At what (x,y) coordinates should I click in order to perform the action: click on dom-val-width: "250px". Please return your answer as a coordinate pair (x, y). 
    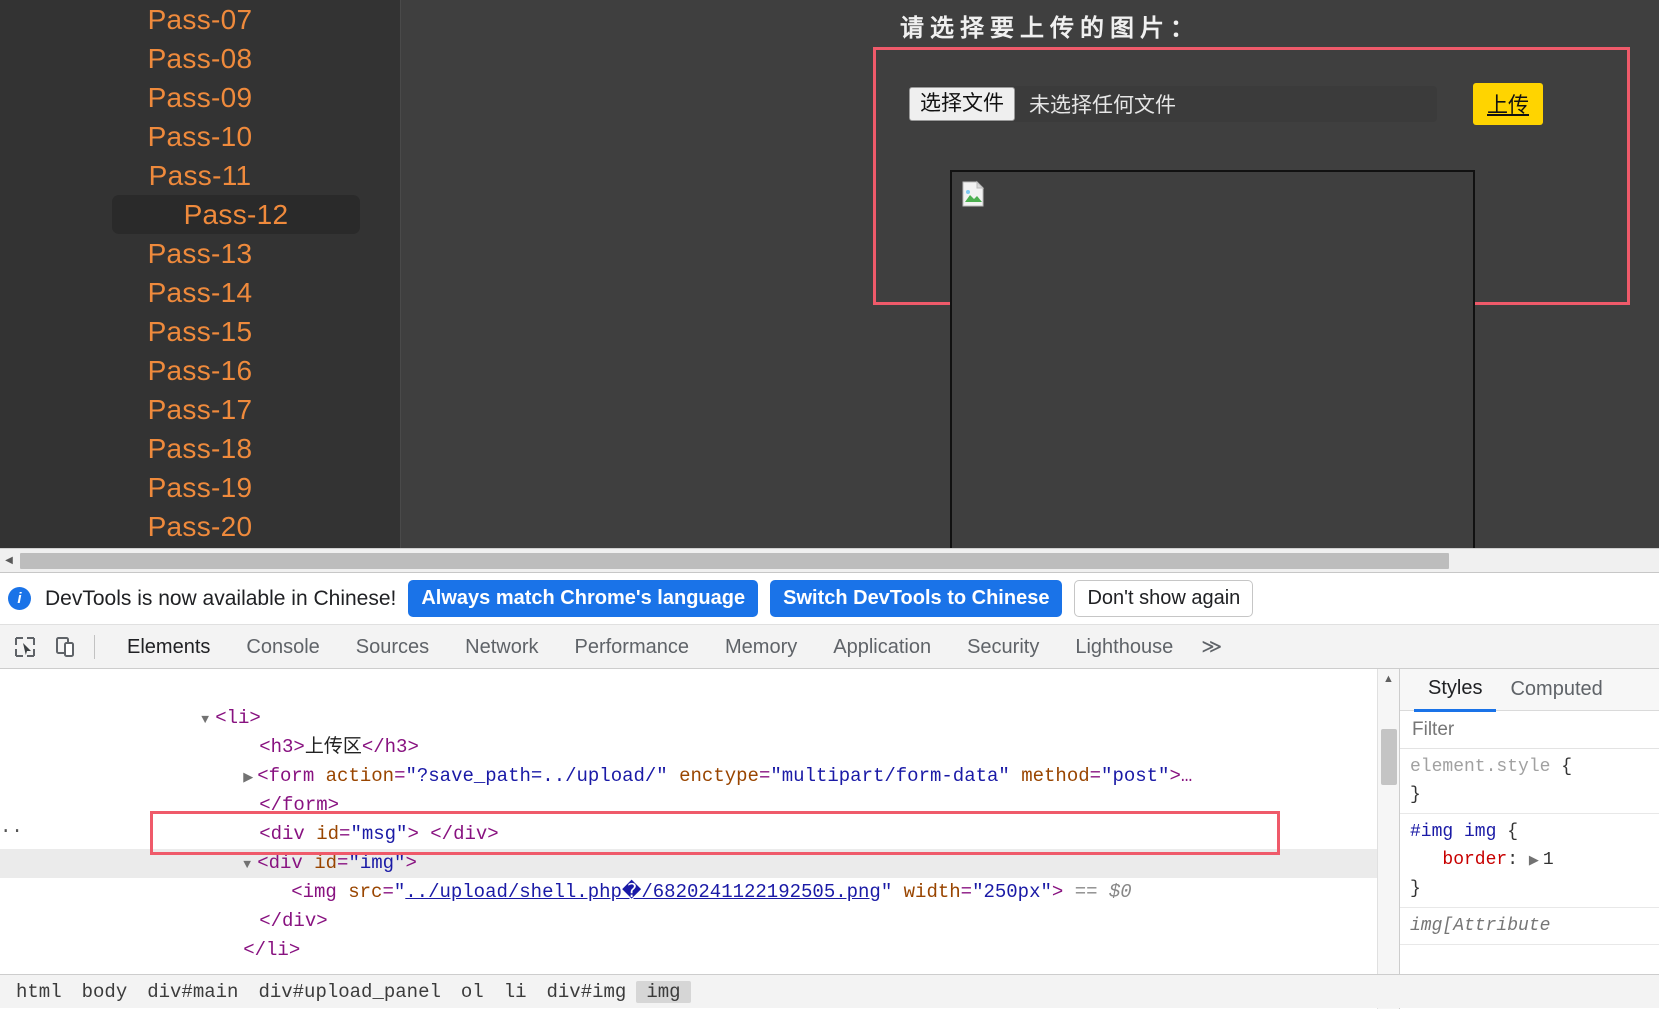
    Looking at the image, I should click on (1012, 892).